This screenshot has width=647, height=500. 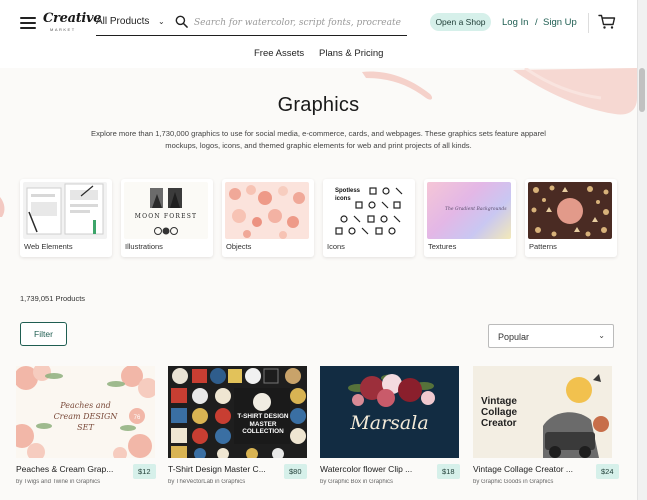 I want to click on product-price: $80, so click(x=295, y=471).